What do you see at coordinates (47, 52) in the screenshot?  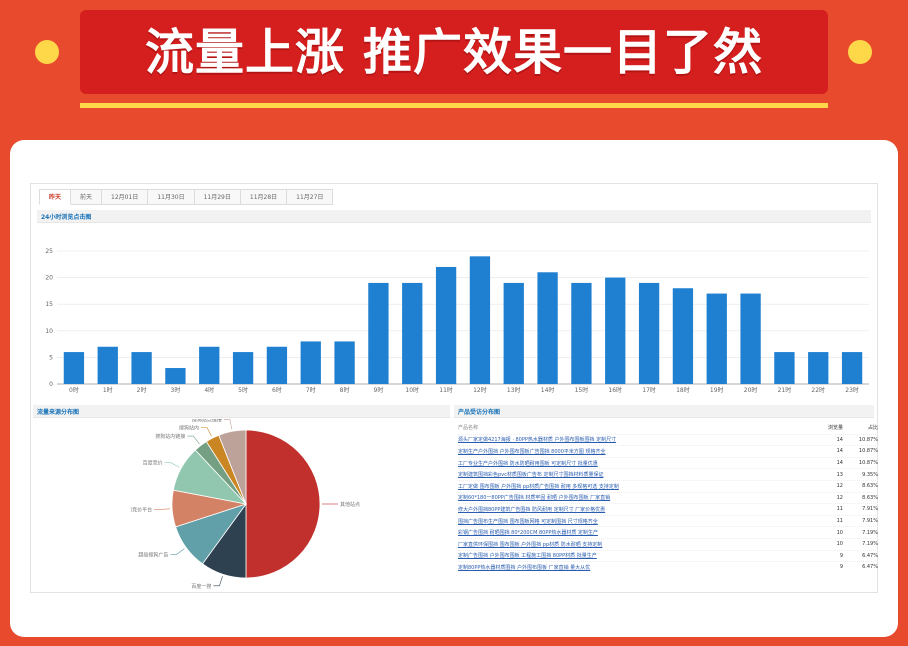 I see `left-yellow-dot` at bounding box center [47, 52].